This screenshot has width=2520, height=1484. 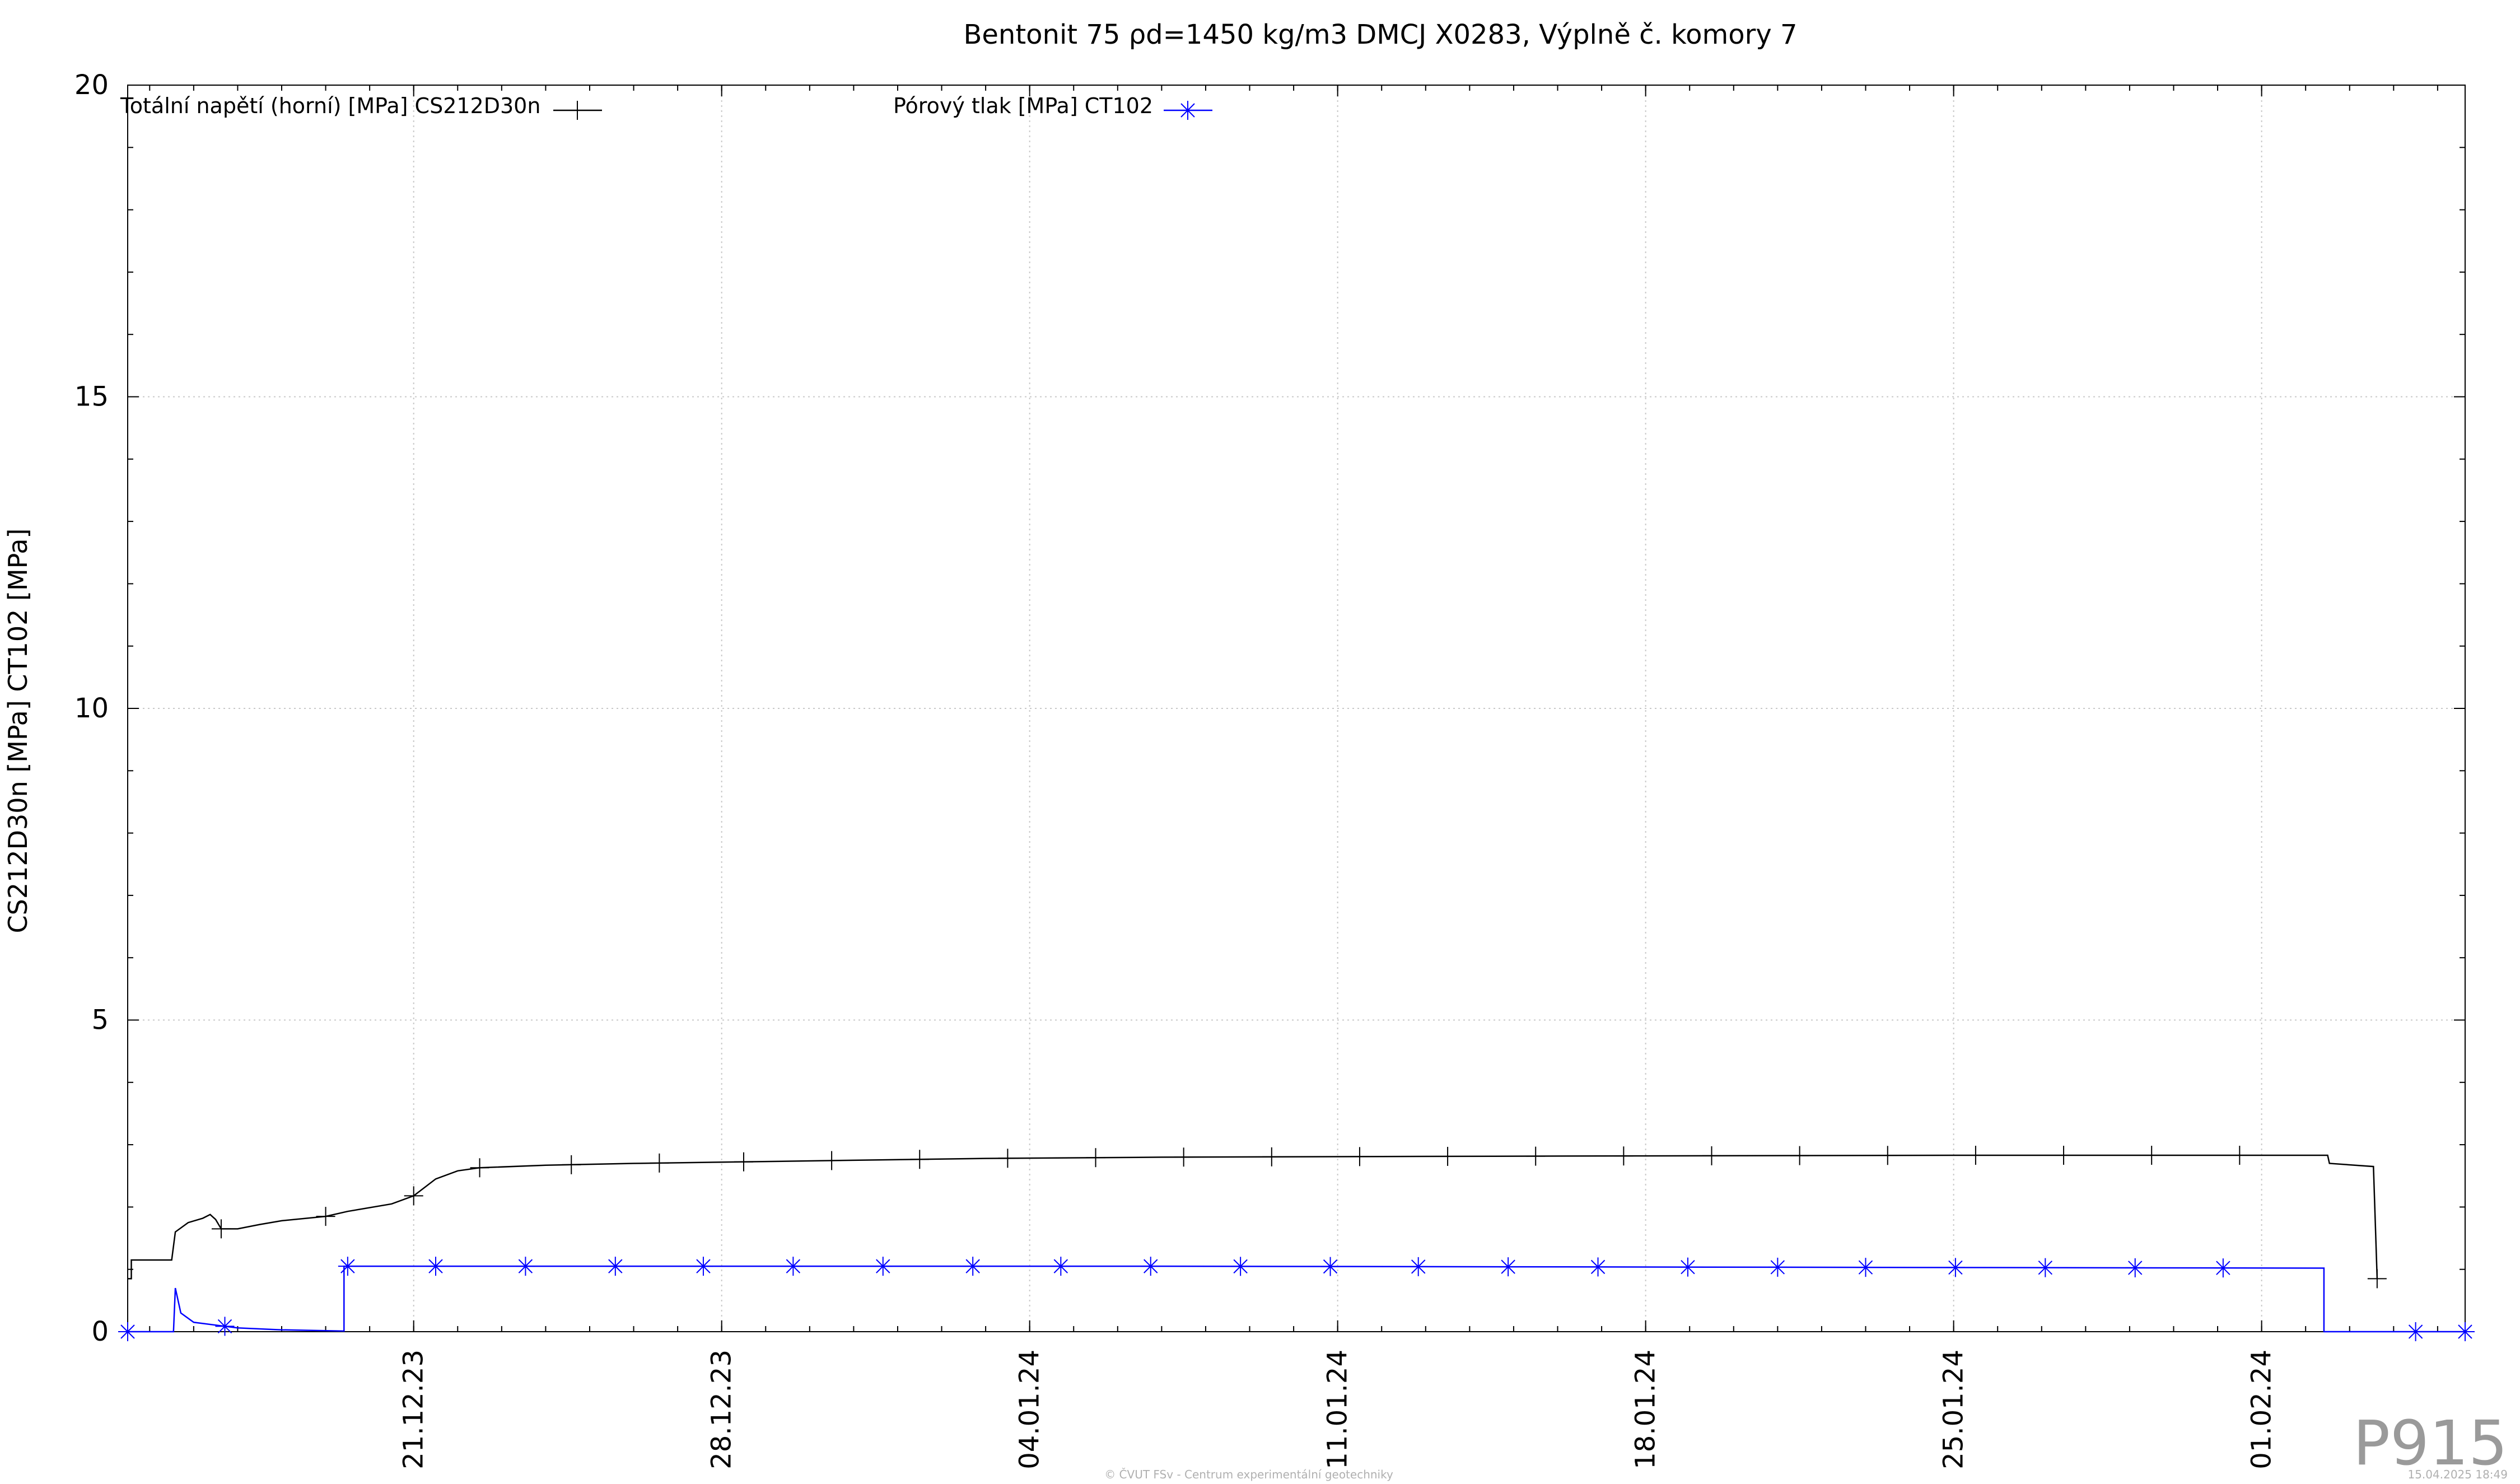 I want to click on legend-marker, so click(x=1187, y=111).